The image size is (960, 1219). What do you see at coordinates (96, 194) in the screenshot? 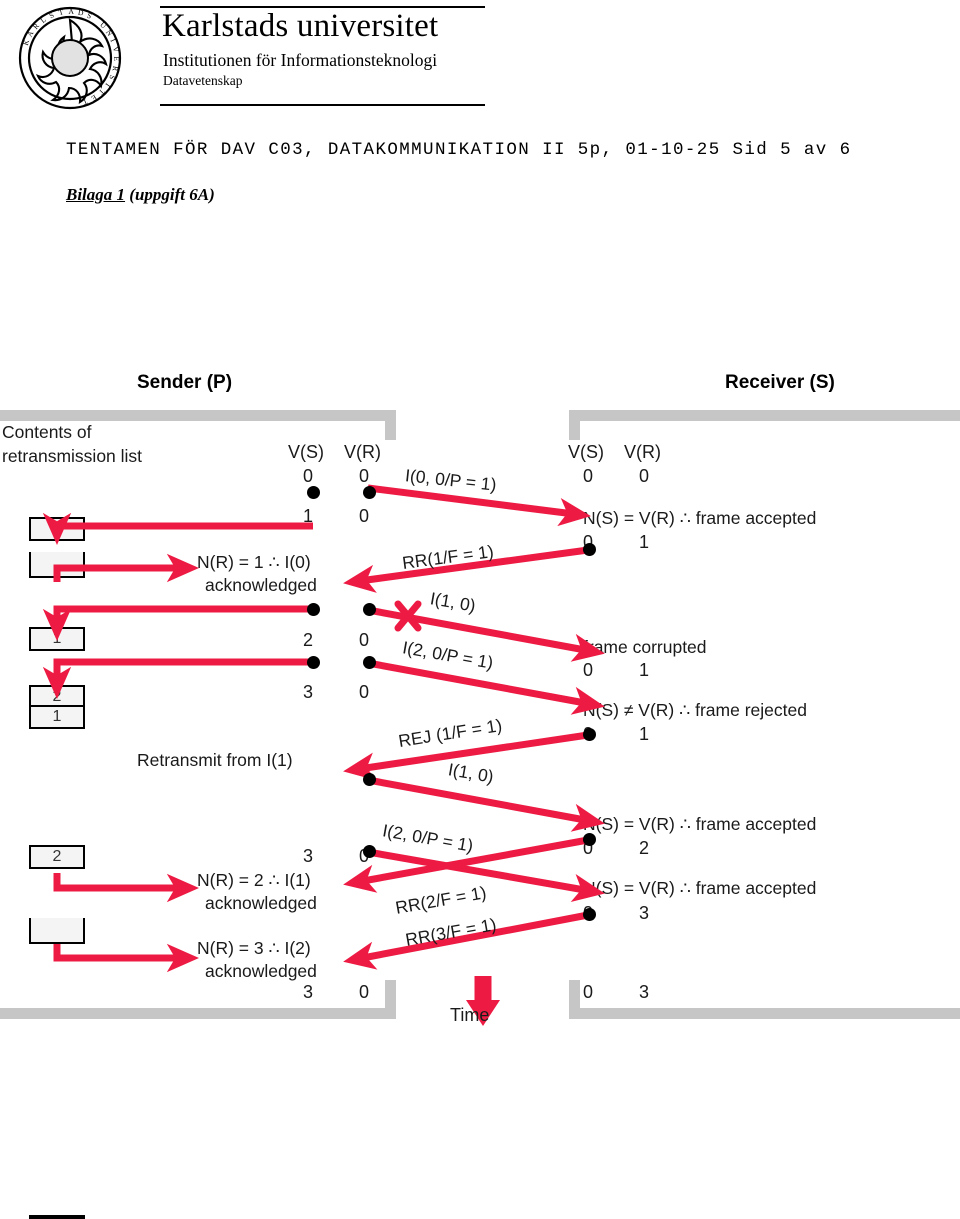
I see `appendix-label: Bilaga 1` at bounding box center [96, 194].